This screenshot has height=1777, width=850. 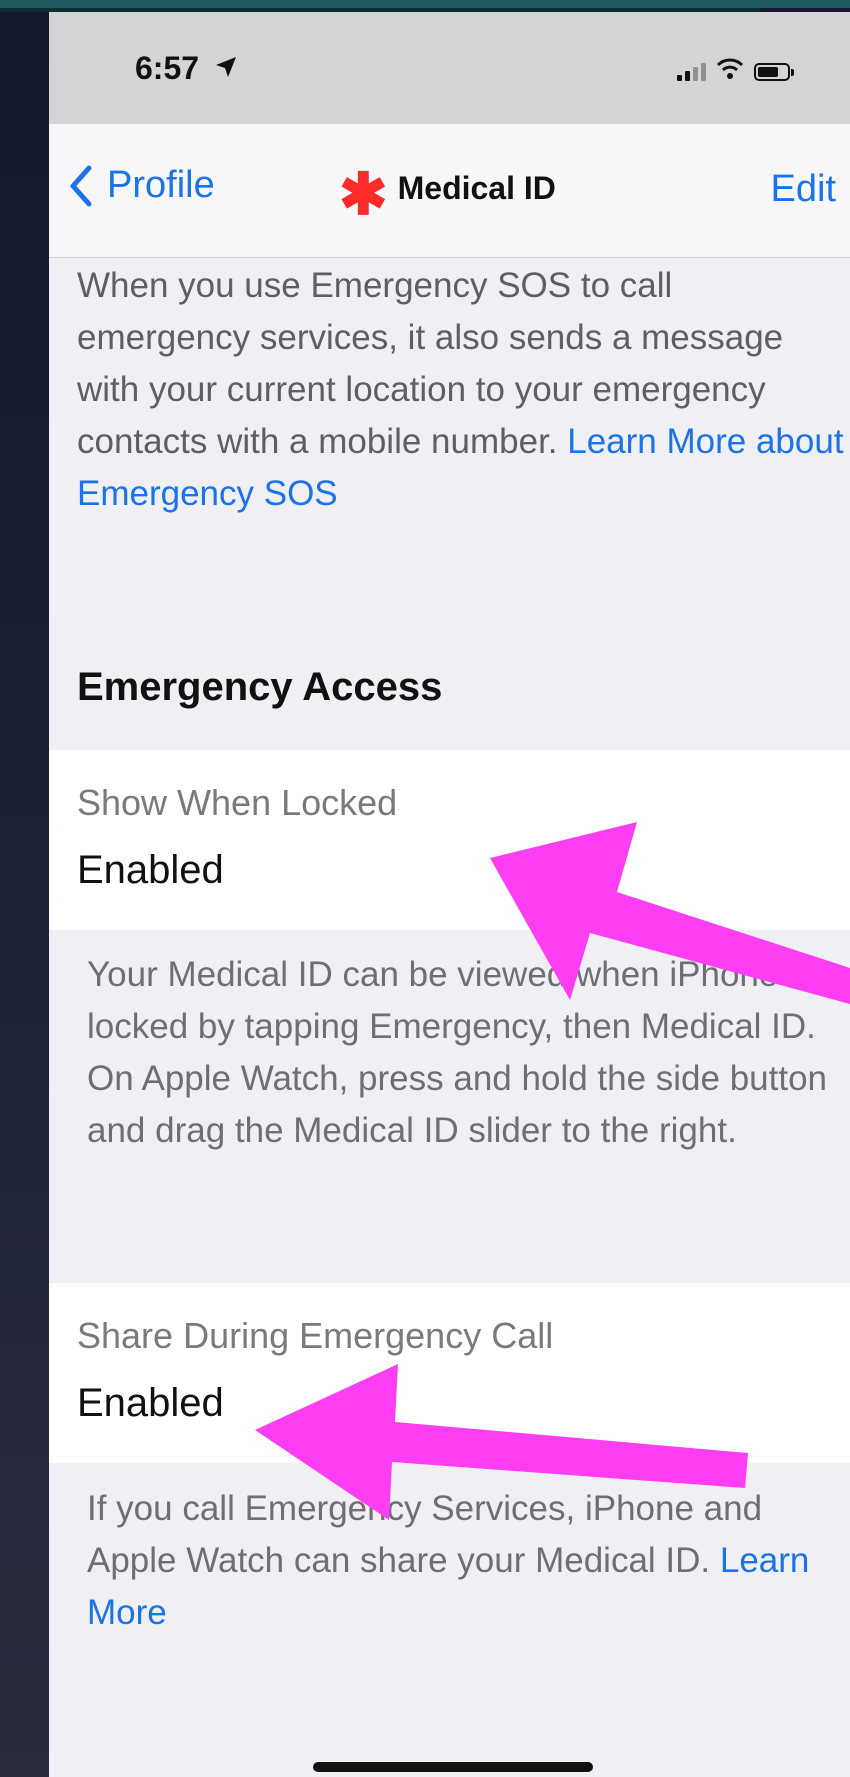 What do you see at coordinates (670, 913) in the screenshot?
I see `annotation-arrow-upper` at bounding box center [670, 913].